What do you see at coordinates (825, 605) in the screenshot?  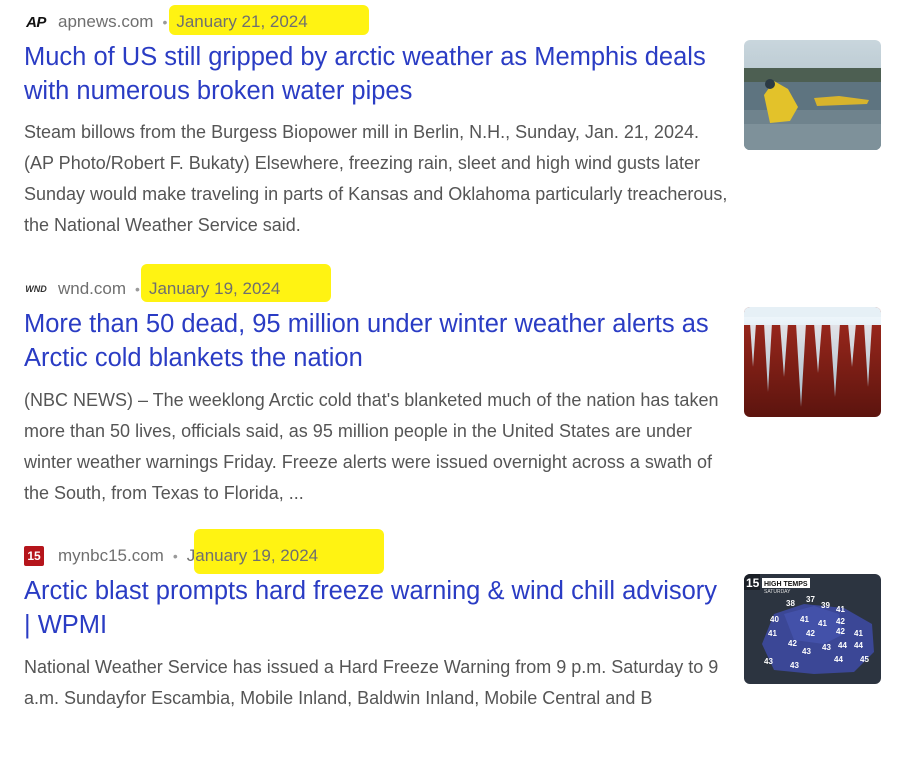 I see `thumb-temp: 39` at bounding box center [825, 605].